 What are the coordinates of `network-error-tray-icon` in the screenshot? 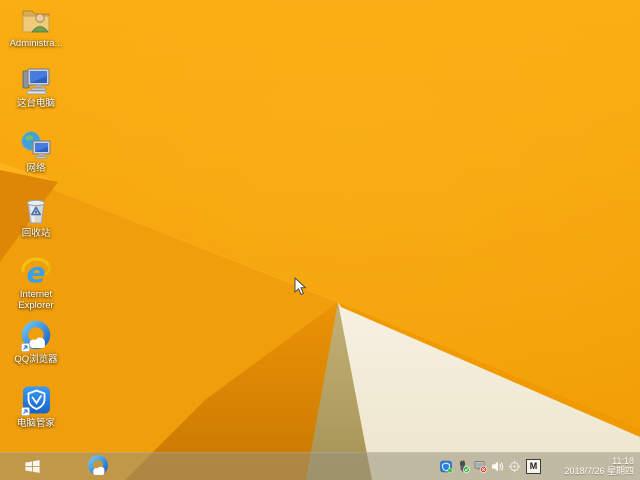 It's located at (480, 466).